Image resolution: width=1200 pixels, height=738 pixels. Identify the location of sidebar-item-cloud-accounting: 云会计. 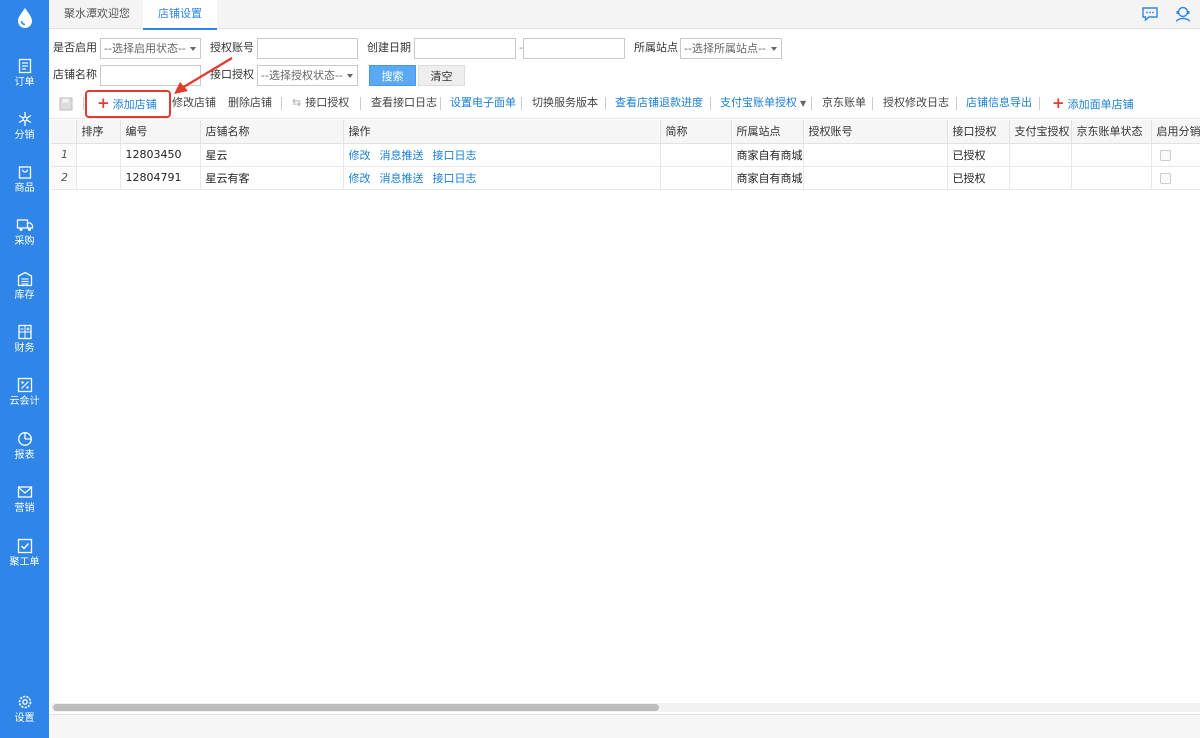
(24, 396).